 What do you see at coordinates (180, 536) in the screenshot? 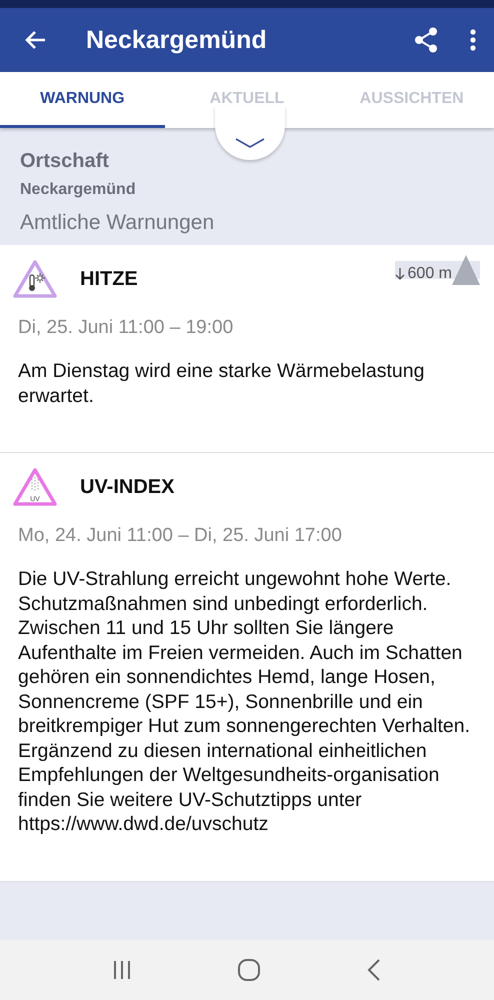
I see `warning-period: Mo, 24. Juni 11:00 – Di, 25. Juni 17:00` at bounding box center [180, 536].